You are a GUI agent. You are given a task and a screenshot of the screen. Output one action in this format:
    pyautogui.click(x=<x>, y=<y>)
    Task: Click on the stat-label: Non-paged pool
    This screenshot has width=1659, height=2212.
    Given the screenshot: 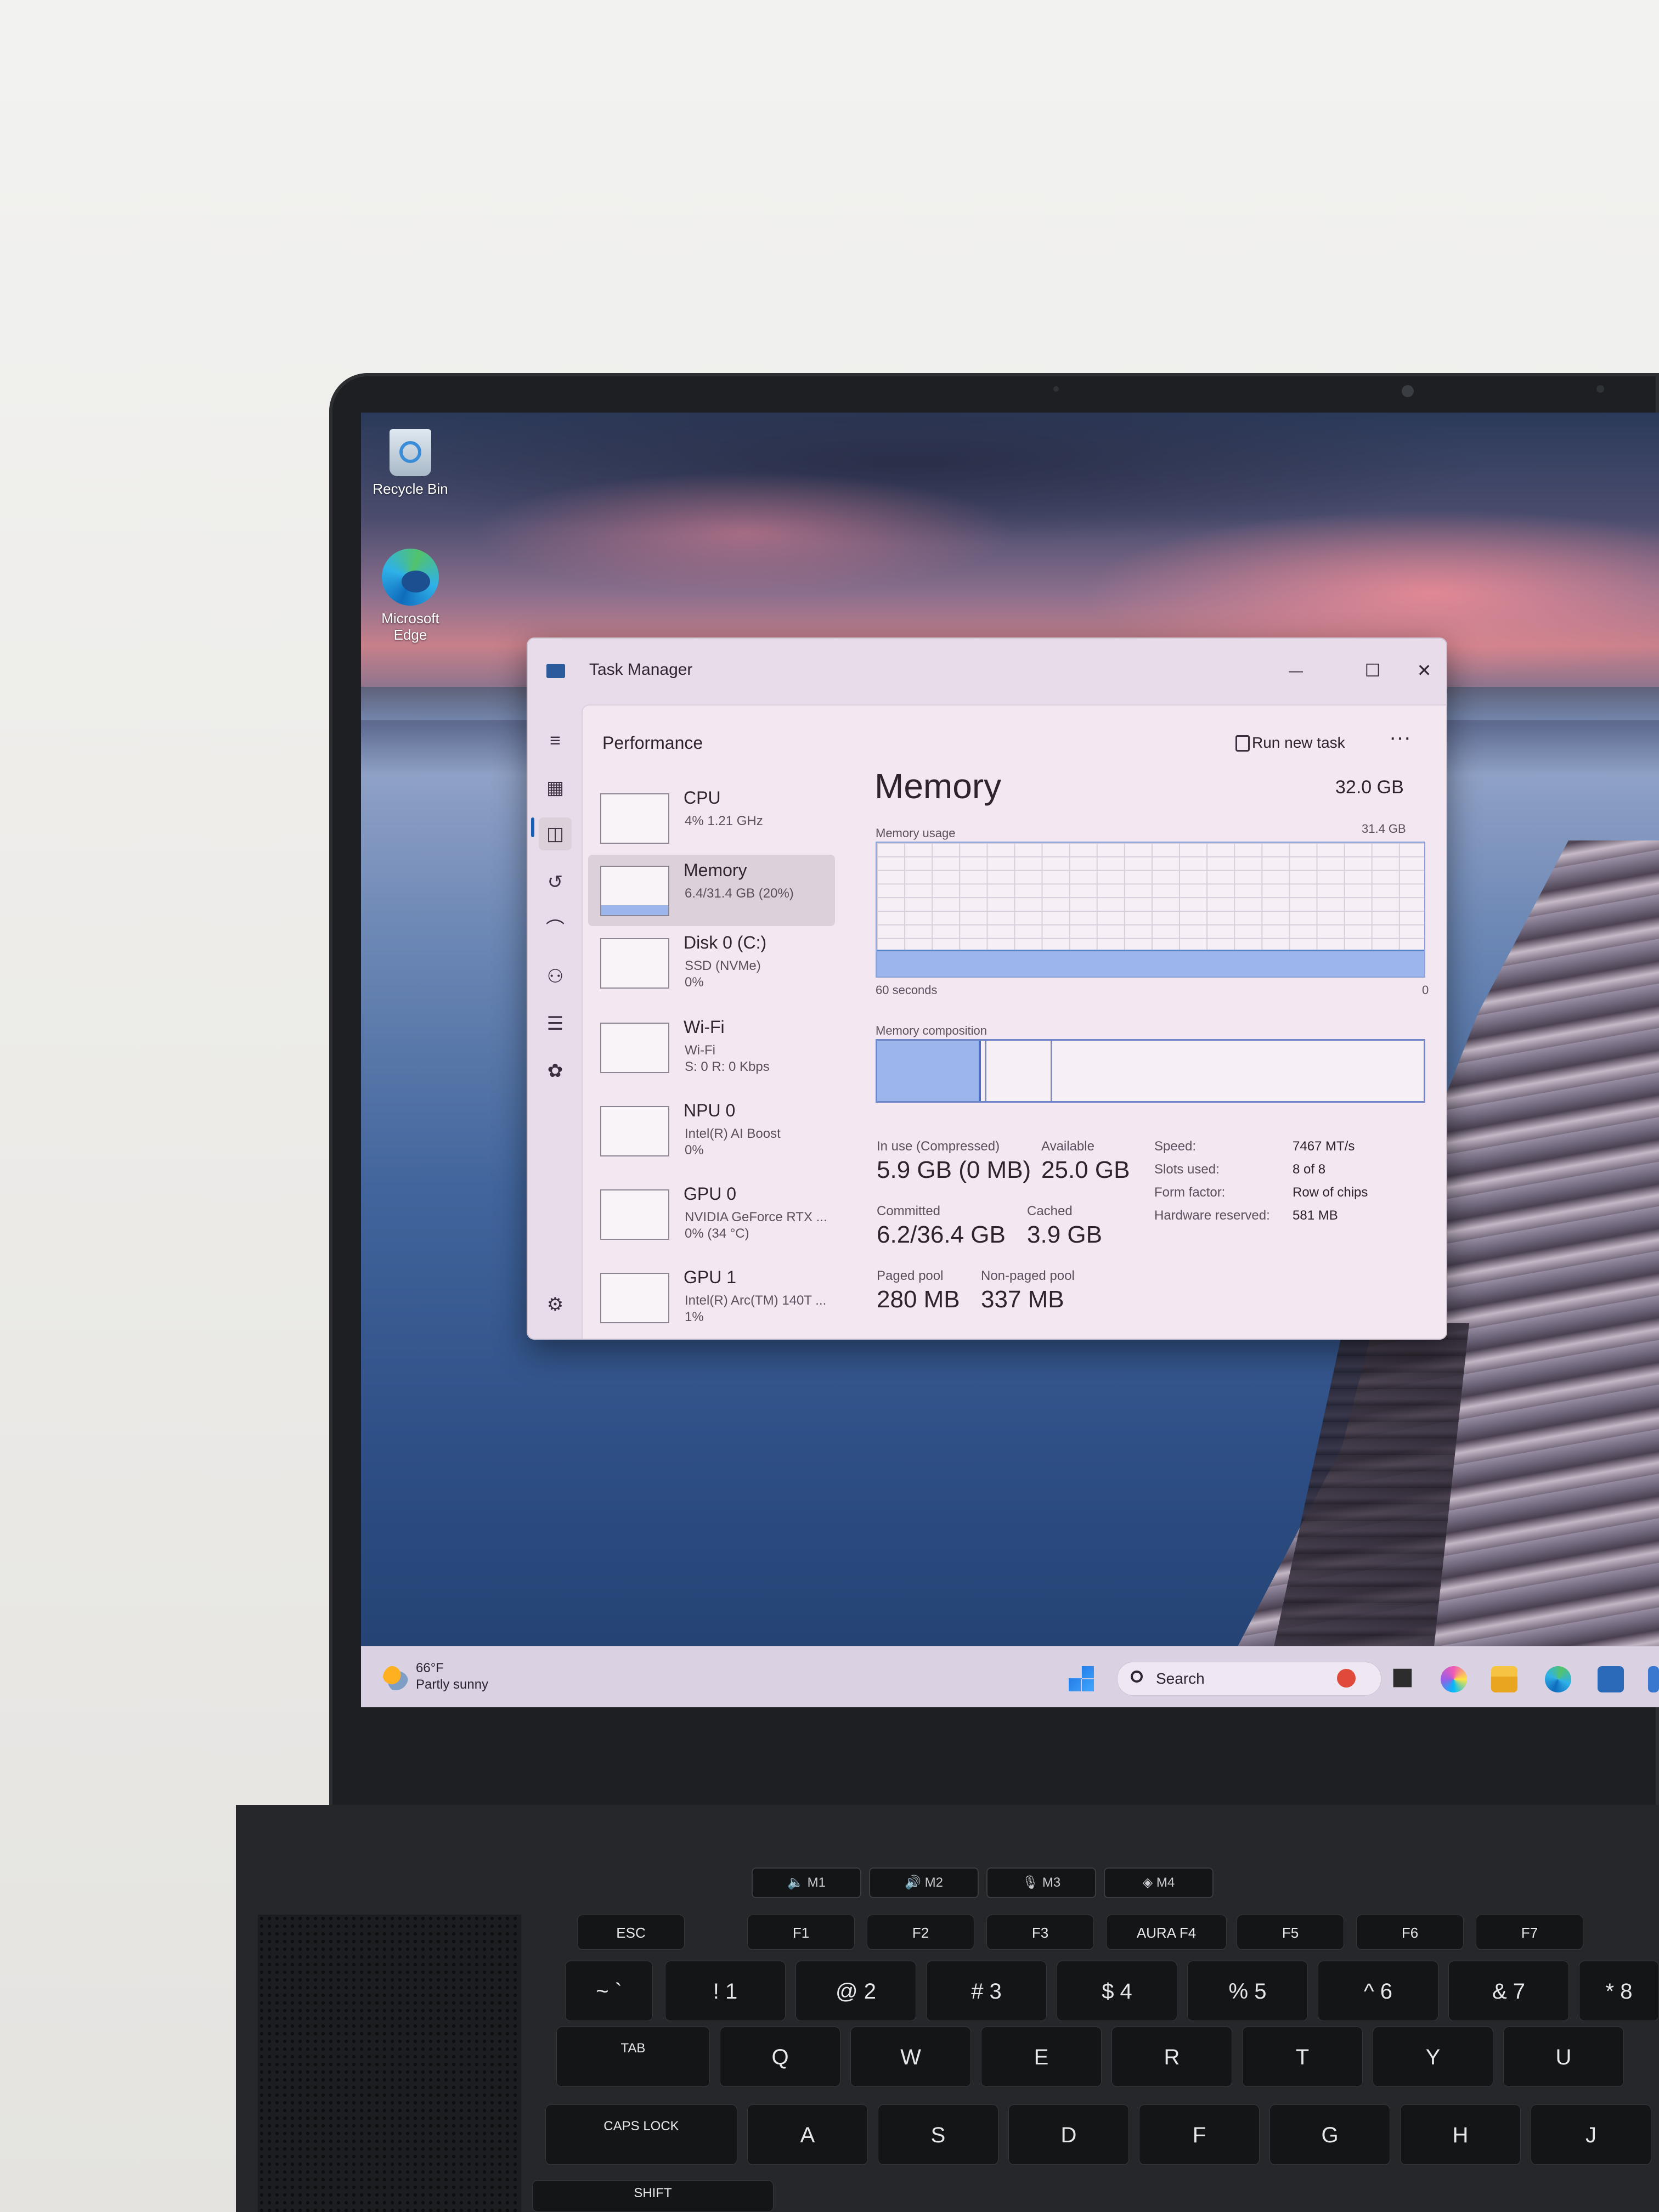 What is the action you would take?
    pyautogui.click(x=1028, y=1276)
    